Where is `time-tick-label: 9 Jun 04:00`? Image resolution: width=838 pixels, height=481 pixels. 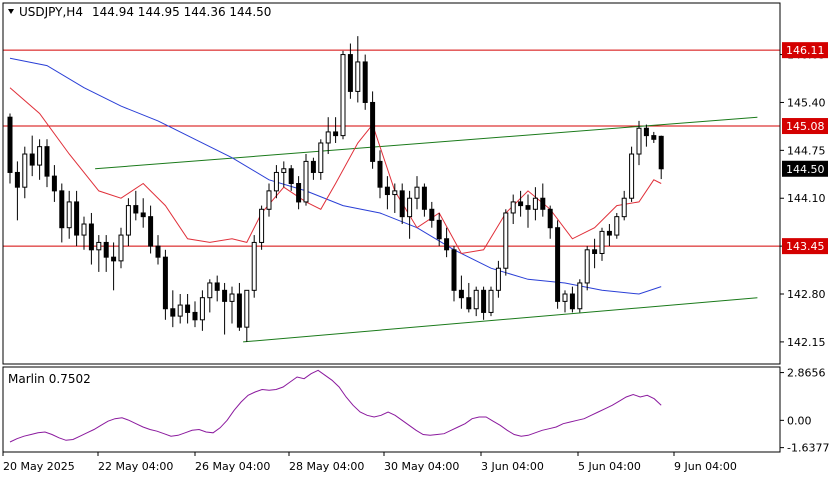 time-tick-label: 9 Jun 04:00 is located at coordinates (705, 466).